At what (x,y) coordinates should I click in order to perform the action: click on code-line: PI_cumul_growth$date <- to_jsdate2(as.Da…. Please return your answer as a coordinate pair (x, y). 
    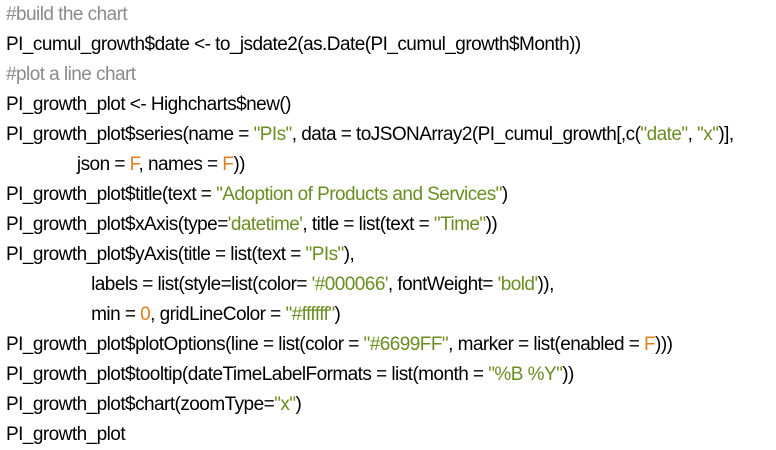
    Looking at the image, I should click on (391, 45).